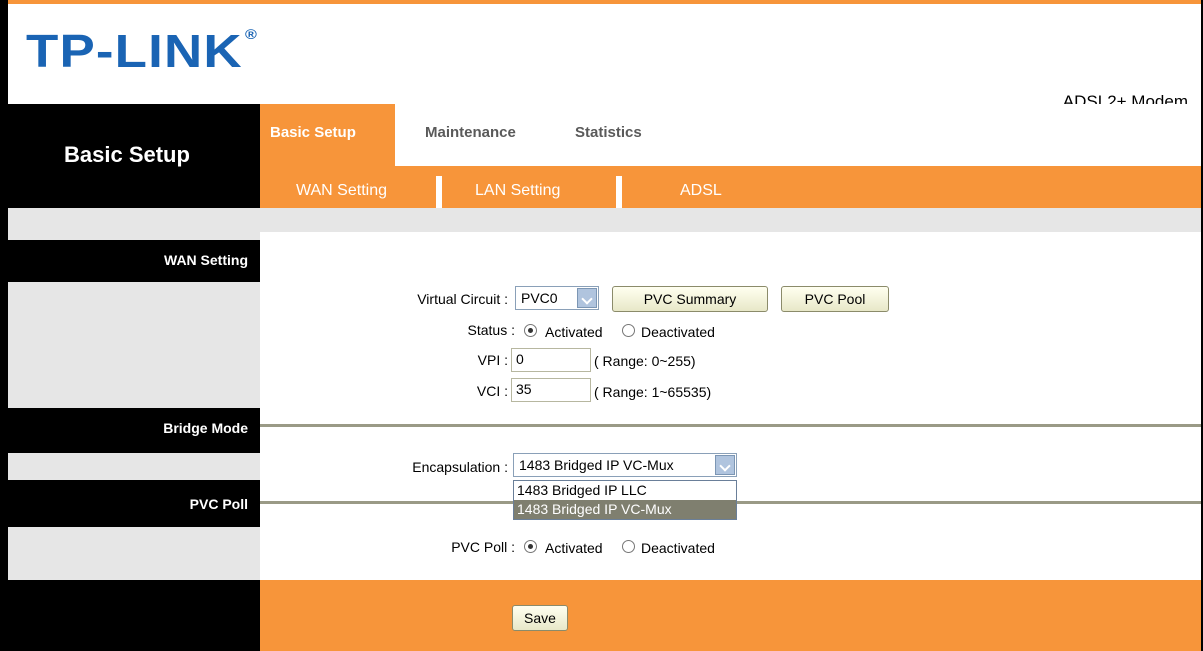  I want to click on status-deactivated-radio, so click(628, 330).